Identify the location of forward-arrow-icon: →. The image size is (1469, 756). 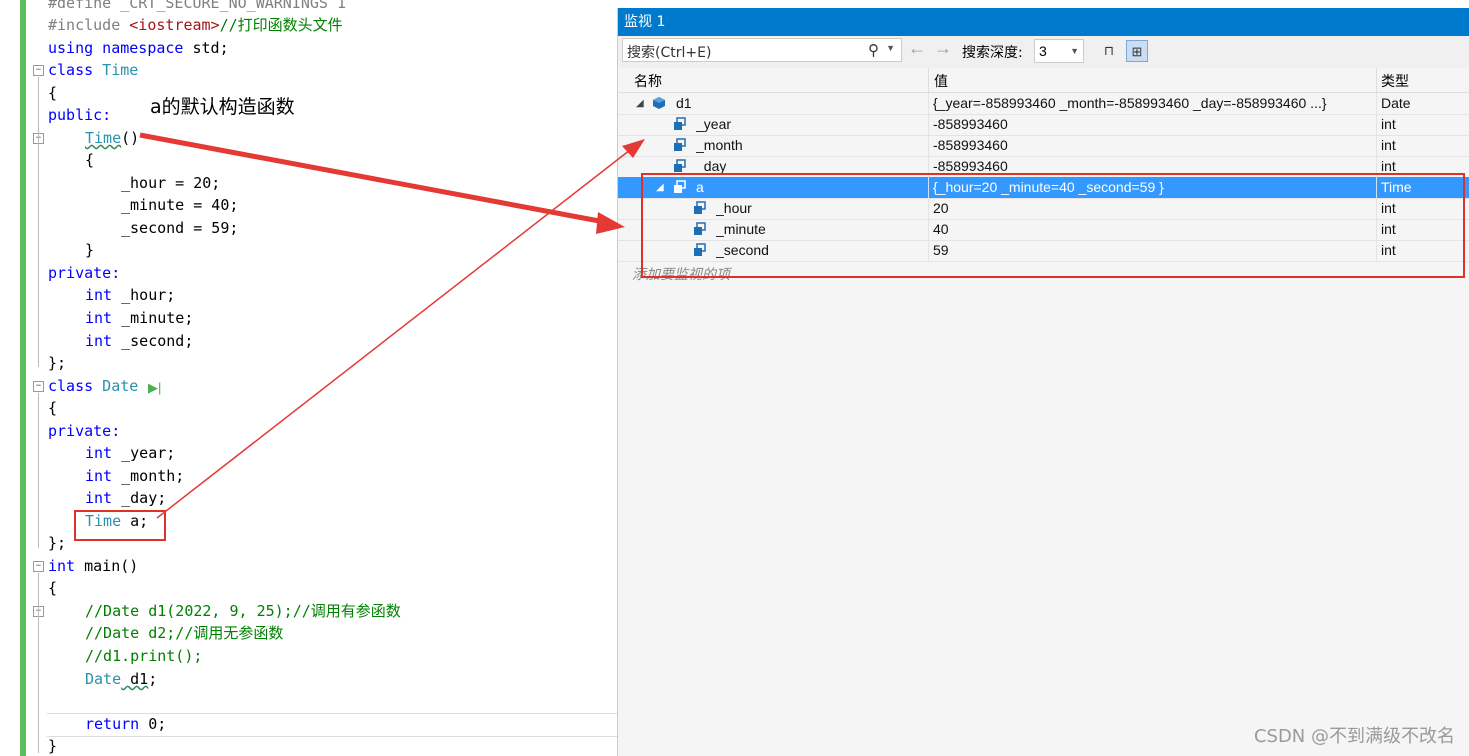
(943, 48).